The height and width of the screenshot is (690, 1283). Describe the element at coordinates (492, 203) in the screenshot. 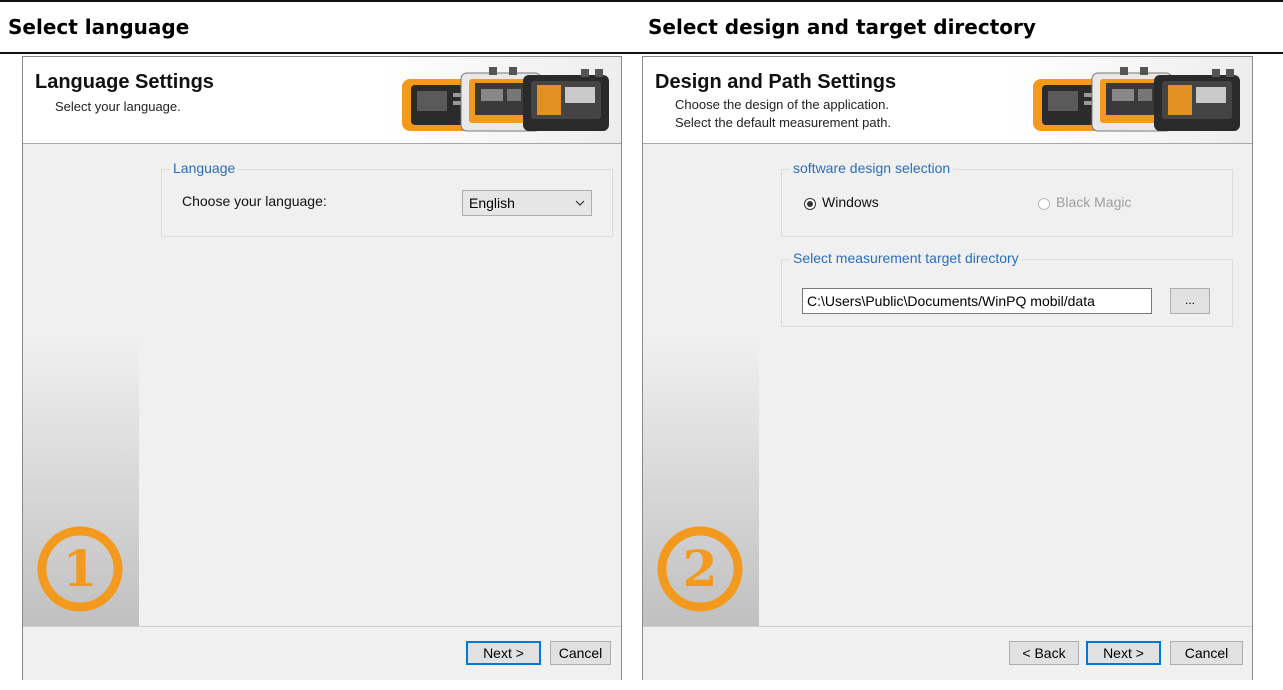

I see `language-value: English` at that location.